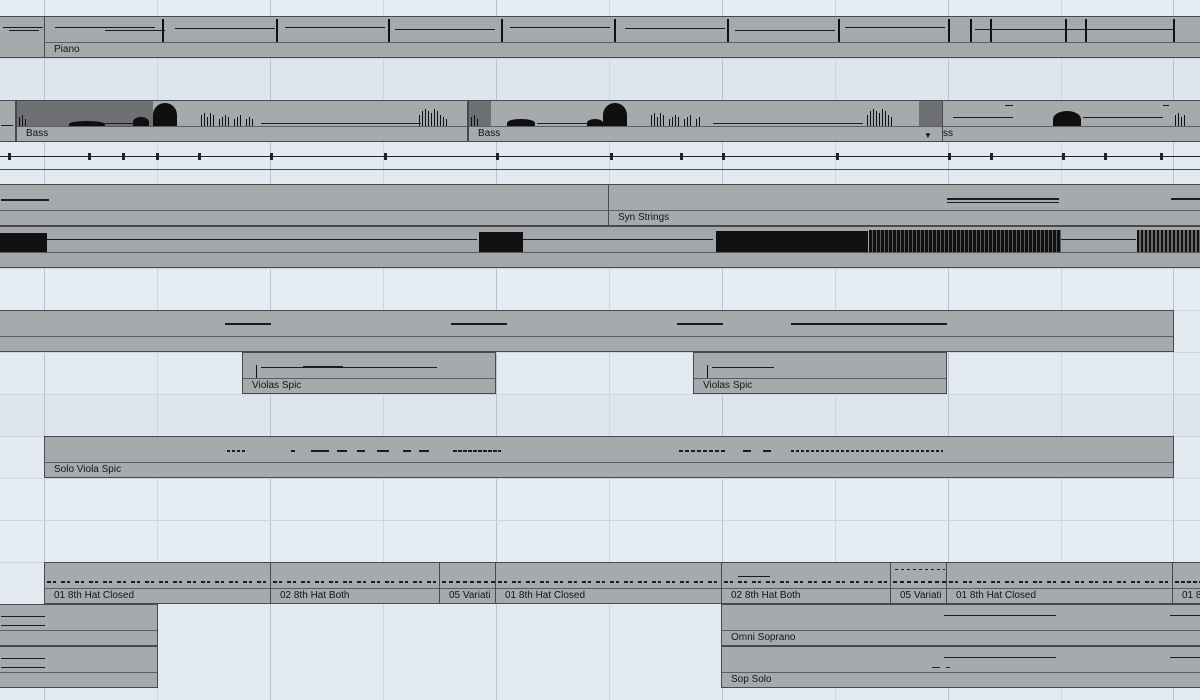  Describe the element at coordinates (1071, 121) in the screenshot. I see `midi-part-bass: ss` at that location.